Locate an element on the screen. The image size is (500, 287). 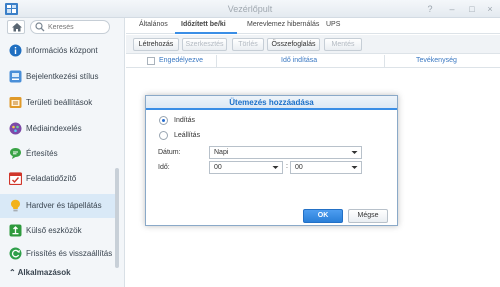
hour-select-value: 00 is located at coordinates (218, 167).